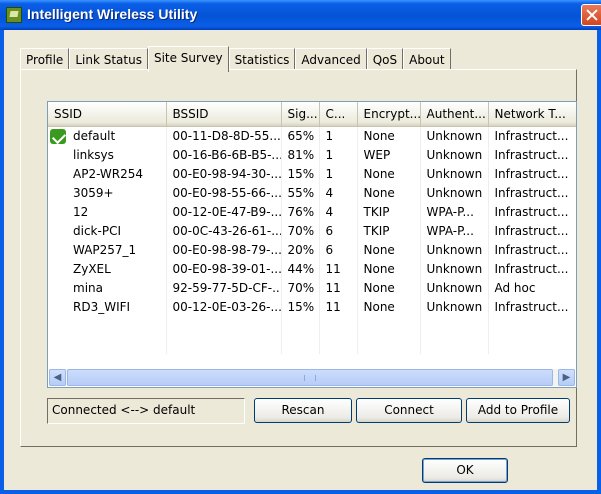 Image resolution: width=601 pixels, height=494 pixels. Describe the element at coordinates (409, 410) in the screenshot. I see `connect-button: Connect` at that location.